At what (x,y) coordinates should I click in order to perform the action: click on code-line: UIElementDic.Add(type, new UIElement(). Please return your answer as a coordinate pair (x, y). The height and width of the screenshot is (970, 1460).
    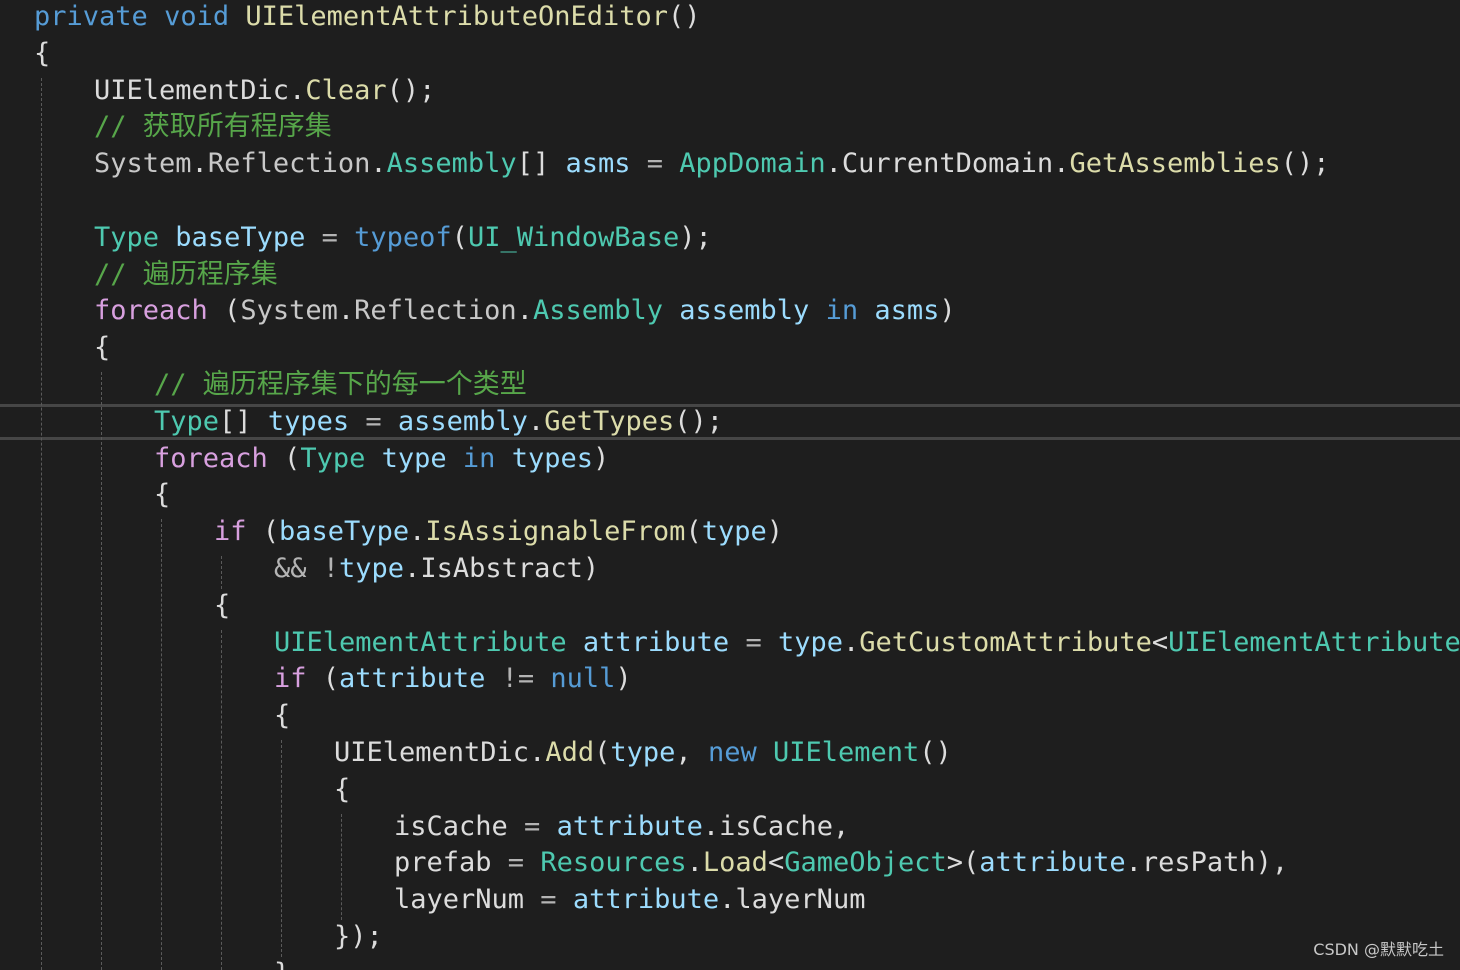
    Looking at the image, I should click on (643, 753).